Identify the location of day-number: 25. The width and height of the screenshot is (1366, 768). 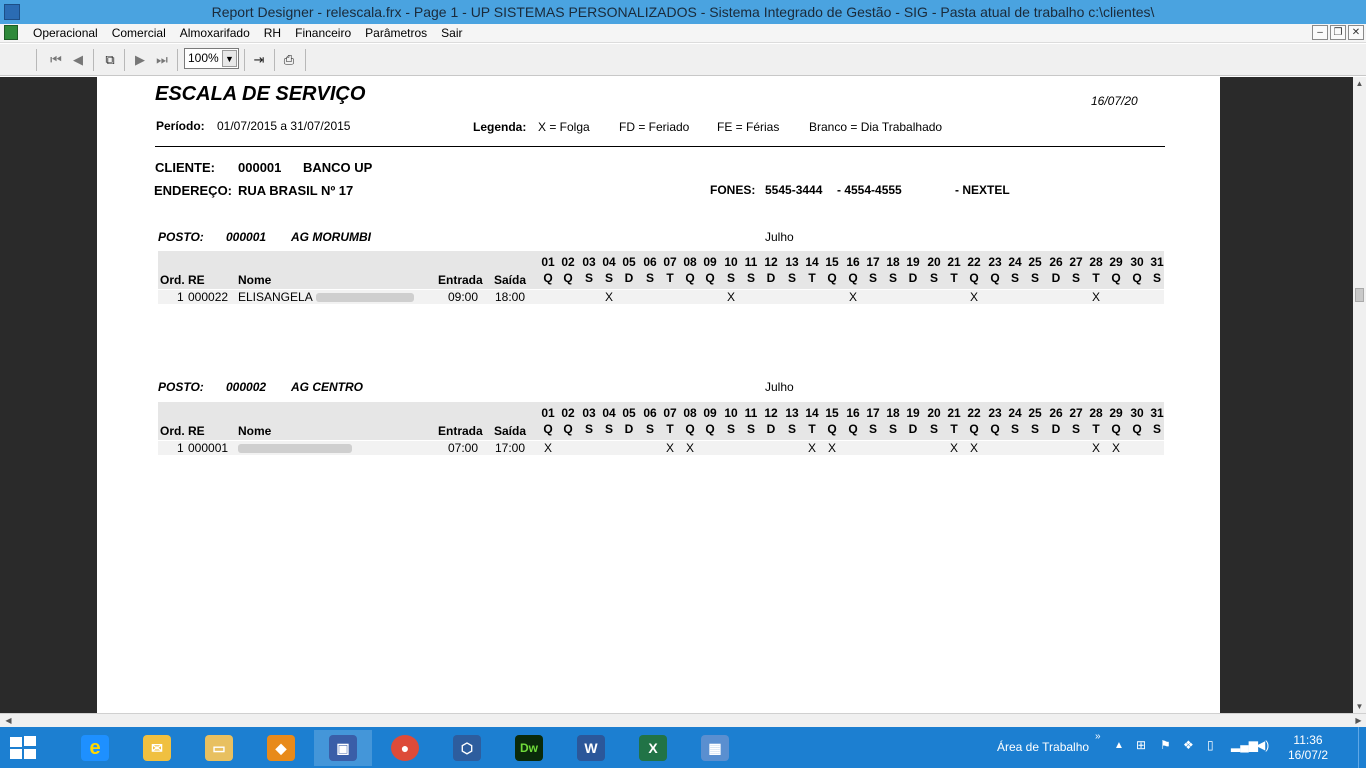
(1035, 262).